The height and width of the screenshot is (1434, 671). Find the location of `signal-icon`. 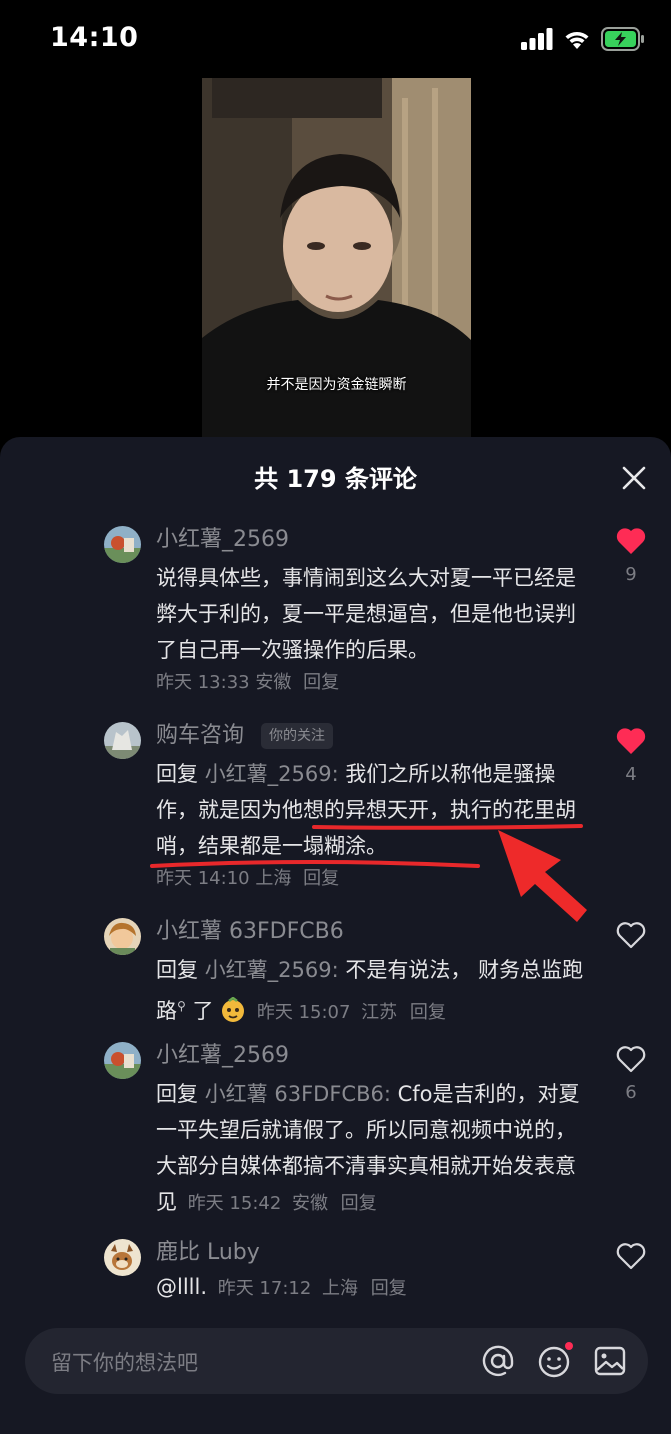

signal-icon is located at coordinates (537, 39).